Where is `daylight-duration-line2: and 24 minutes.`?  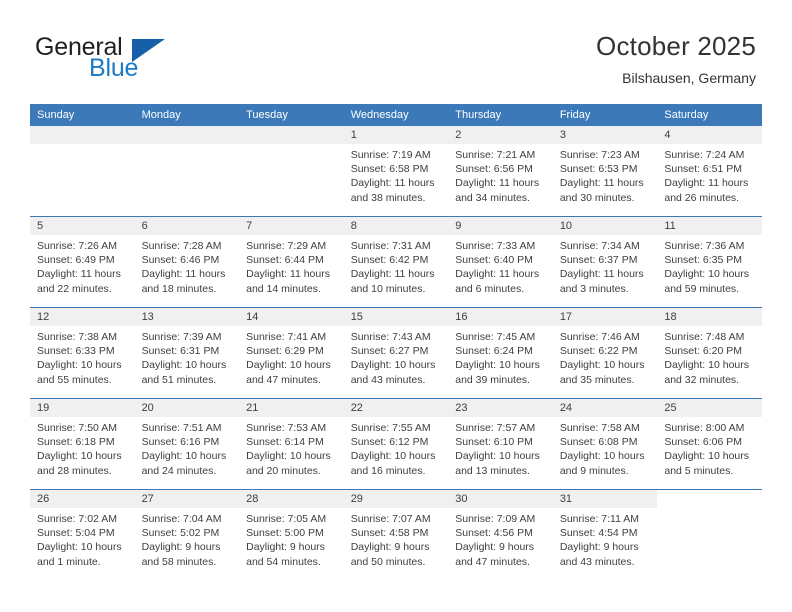
daylight-duration-line2: and 24 minutes. is located at coordinates (179, 470).